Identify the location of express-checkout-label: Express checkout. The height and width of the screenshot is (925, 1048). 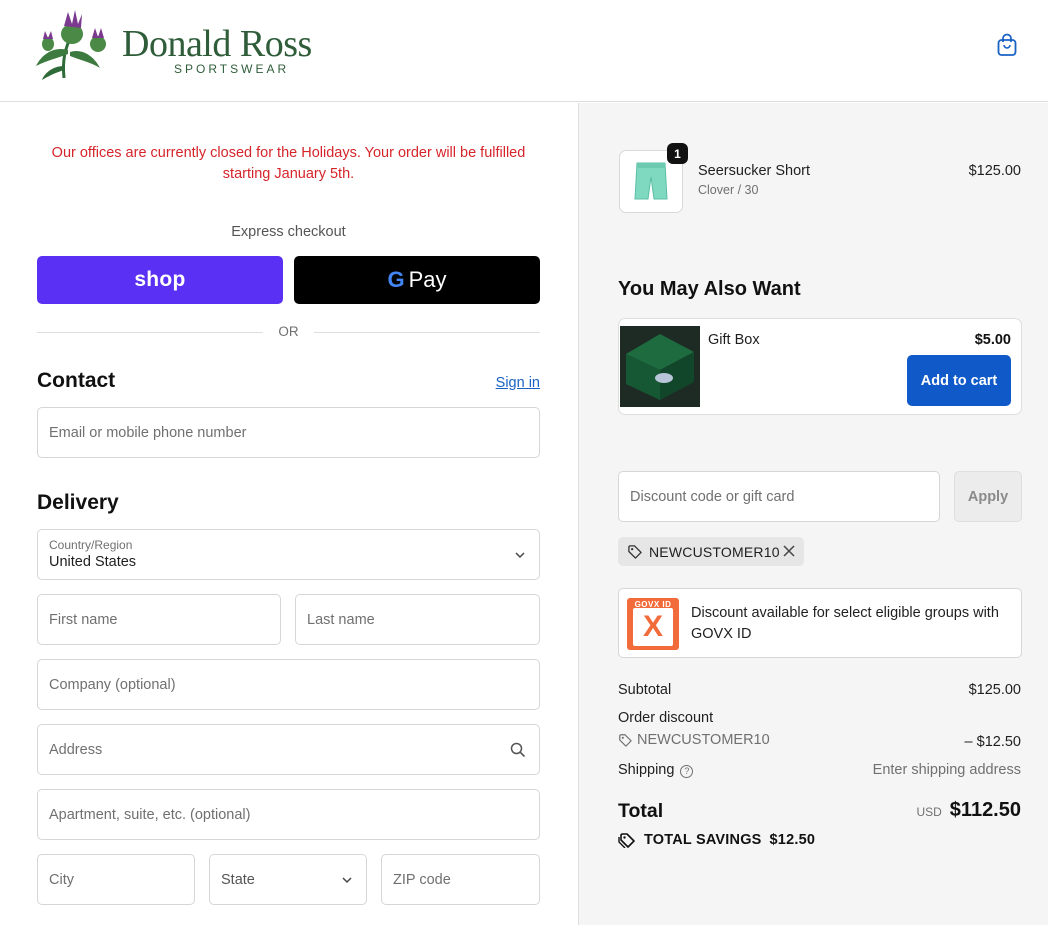
(288, 232).